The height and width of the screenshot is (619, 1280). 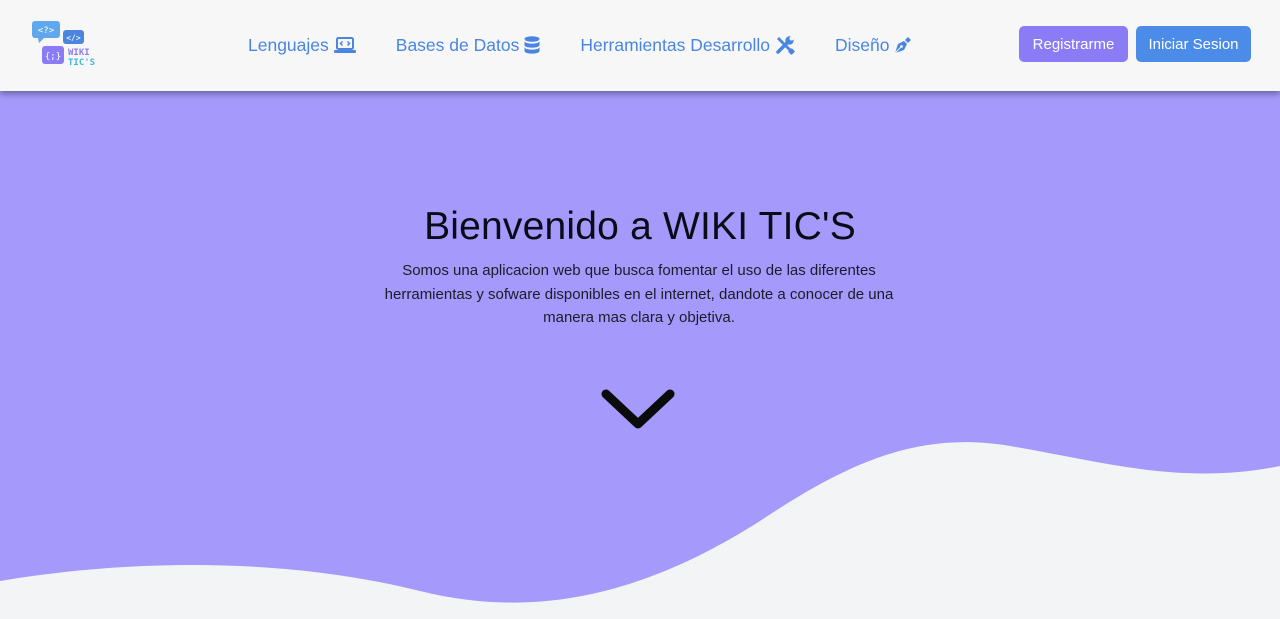 What do you see at coordinates (638, 411) in the screenshot?
I see `chevron-down-icon` at bounding box center [638, 411].